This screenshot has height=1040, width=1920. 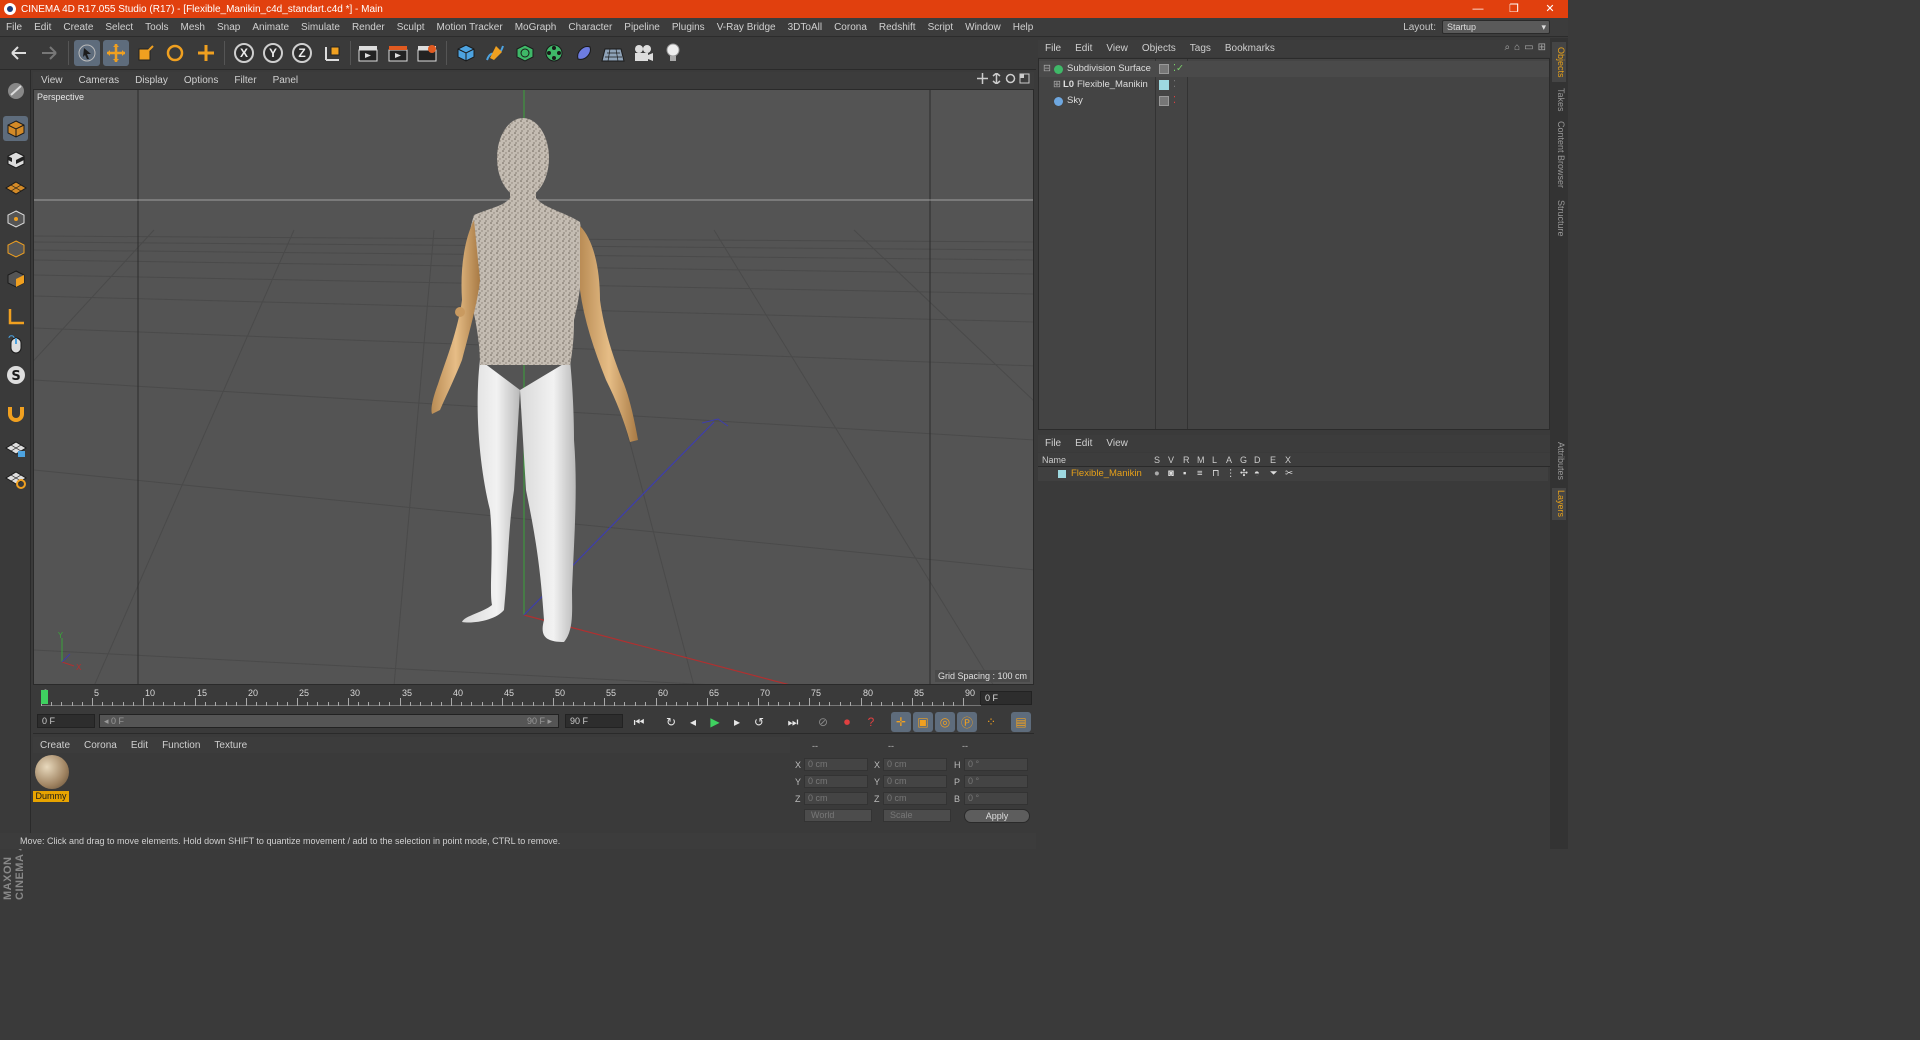 I want to click on texture-mode-button, so click(x=15, y=159).